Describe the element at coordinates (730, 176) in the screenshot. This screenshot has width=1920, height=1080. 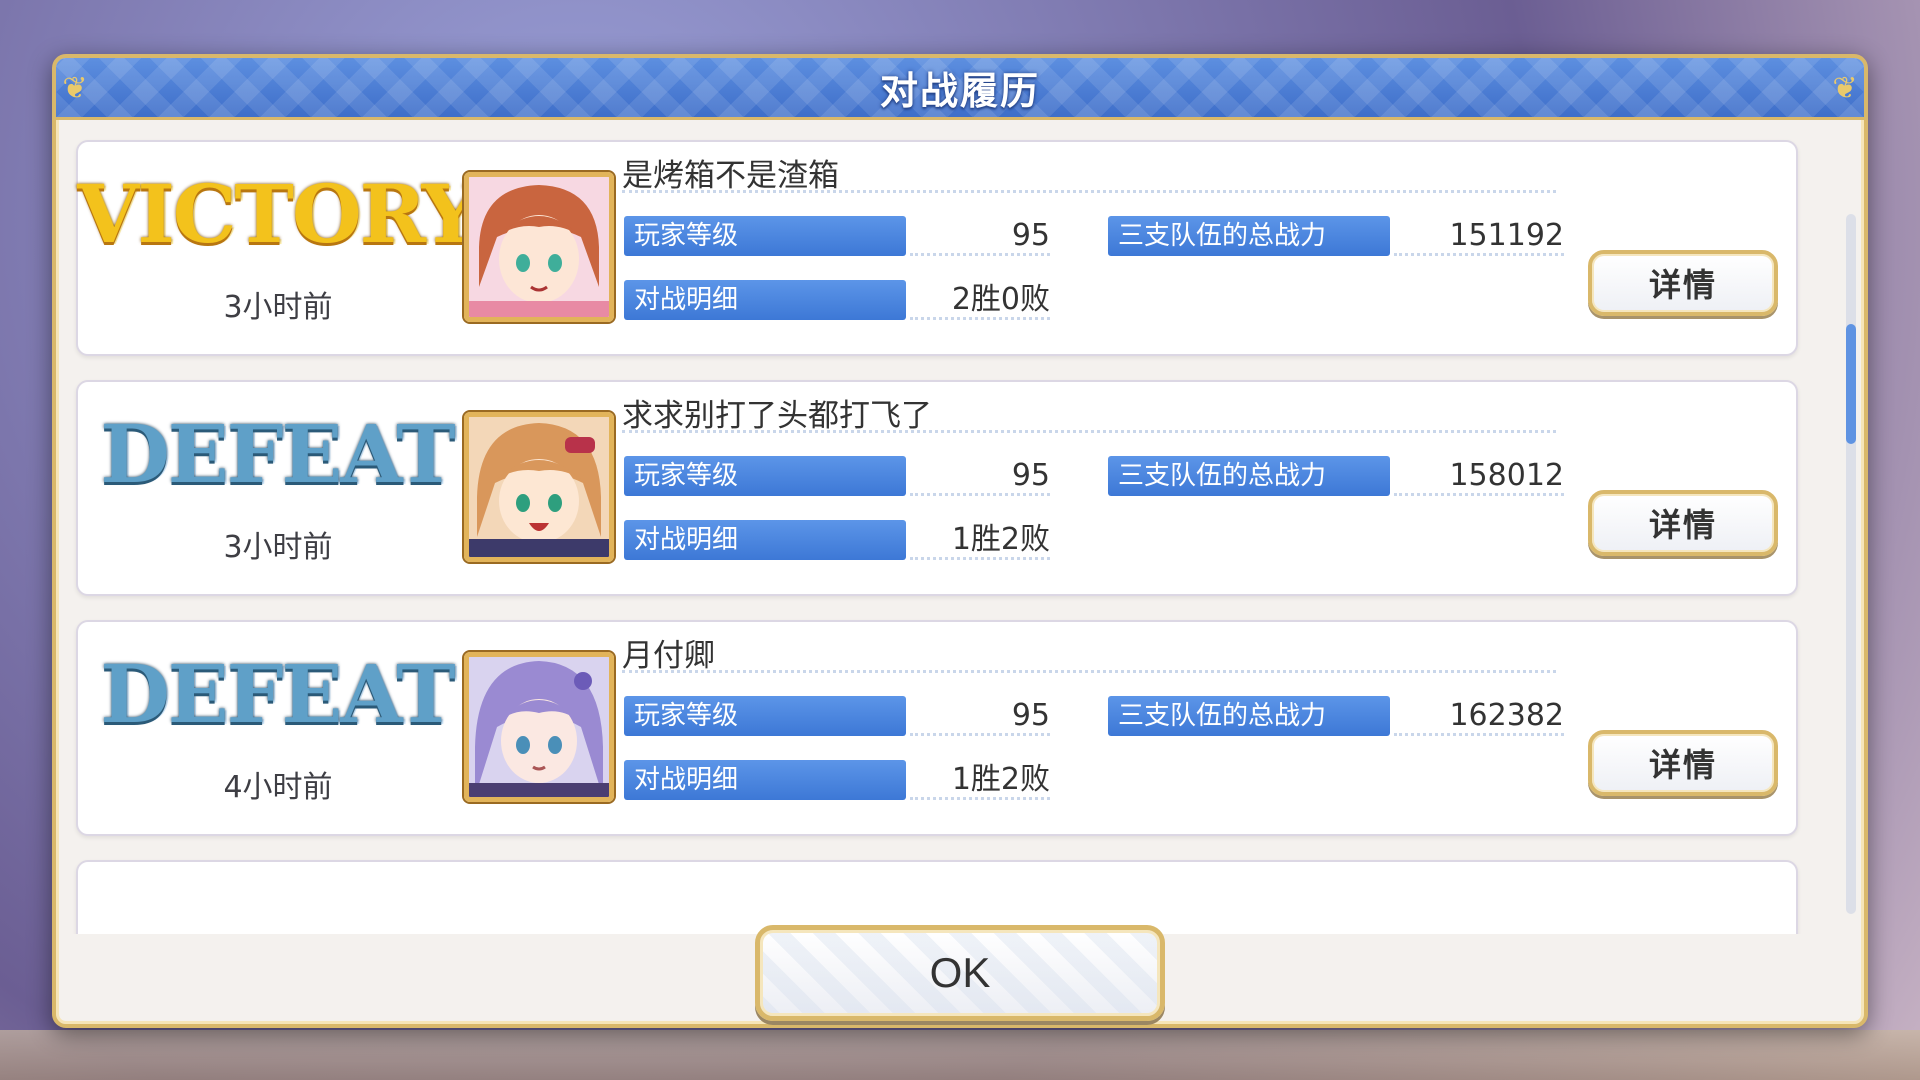
I see `opponent-name: 是烤箱不是渣箱` at that location.